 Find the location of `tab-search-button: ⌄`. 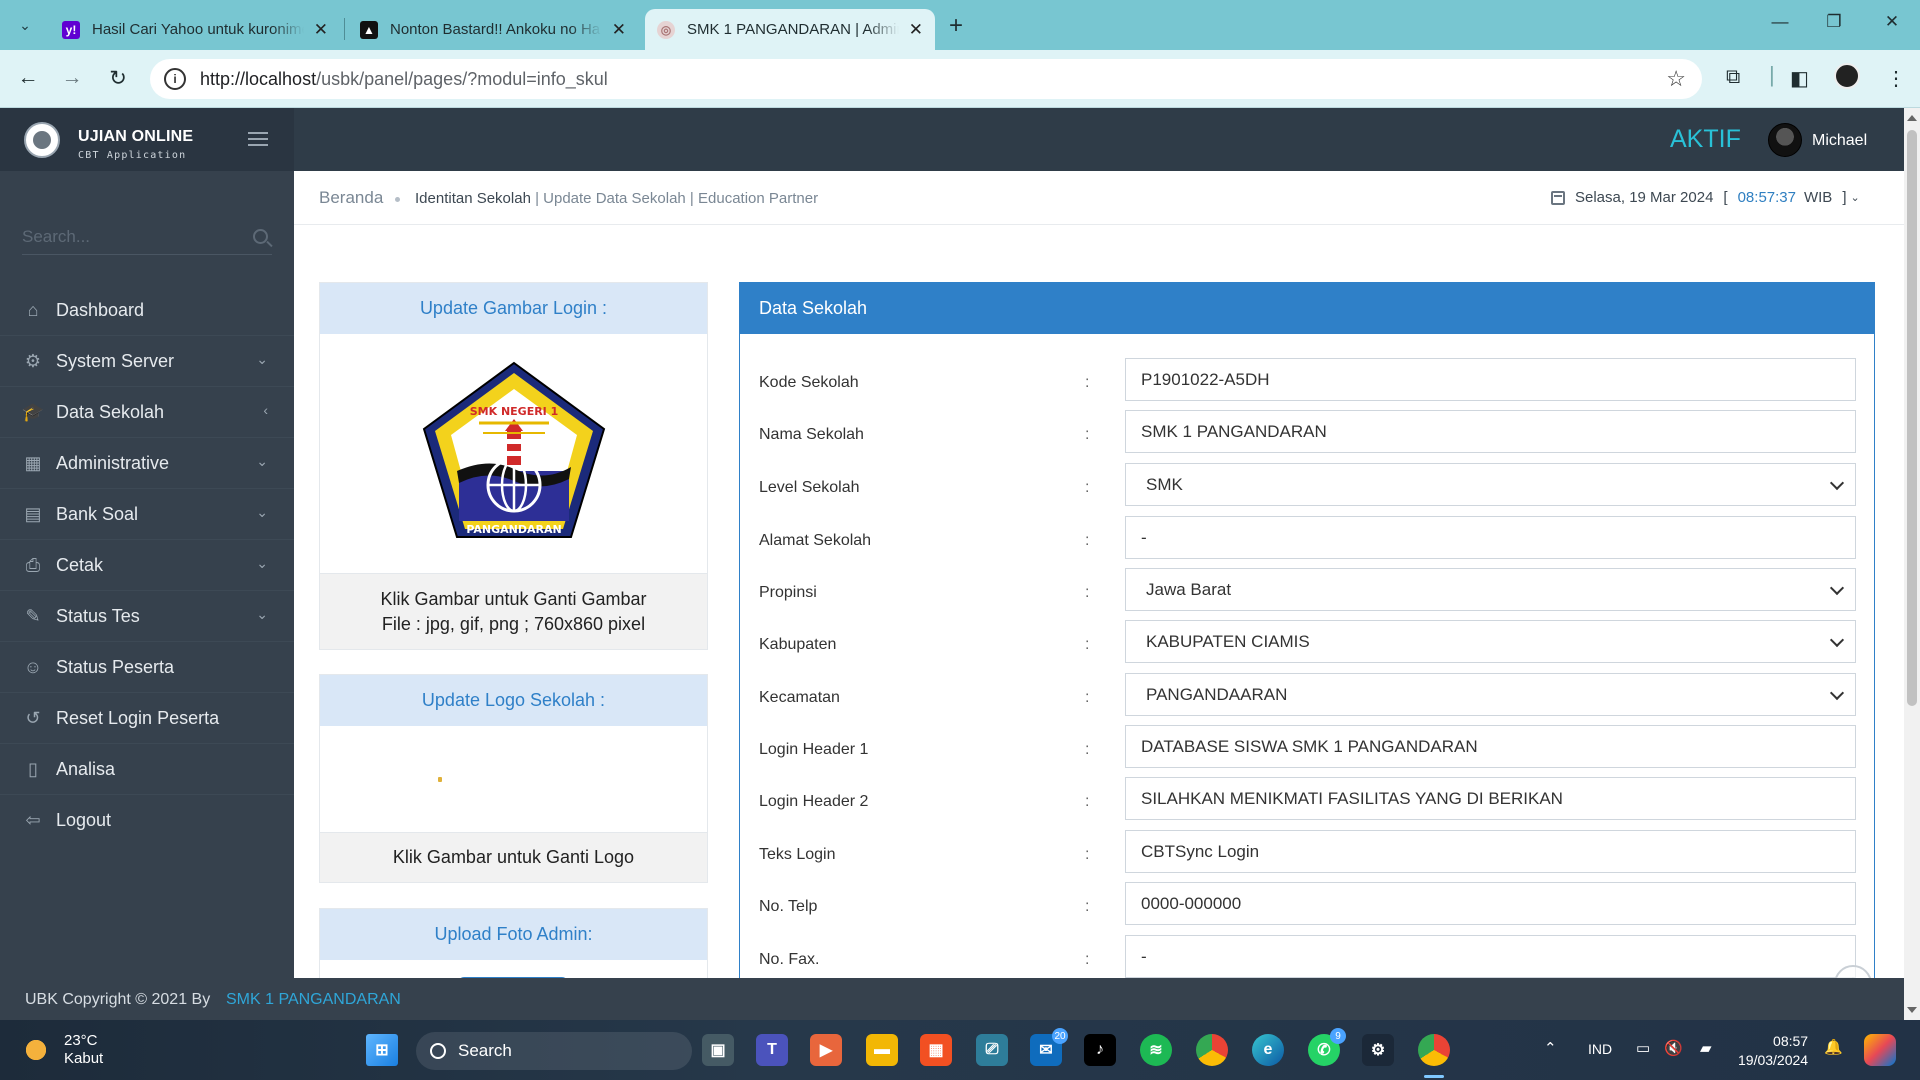

tab-search-button: ⌄ is located at coordinates (25, 25).